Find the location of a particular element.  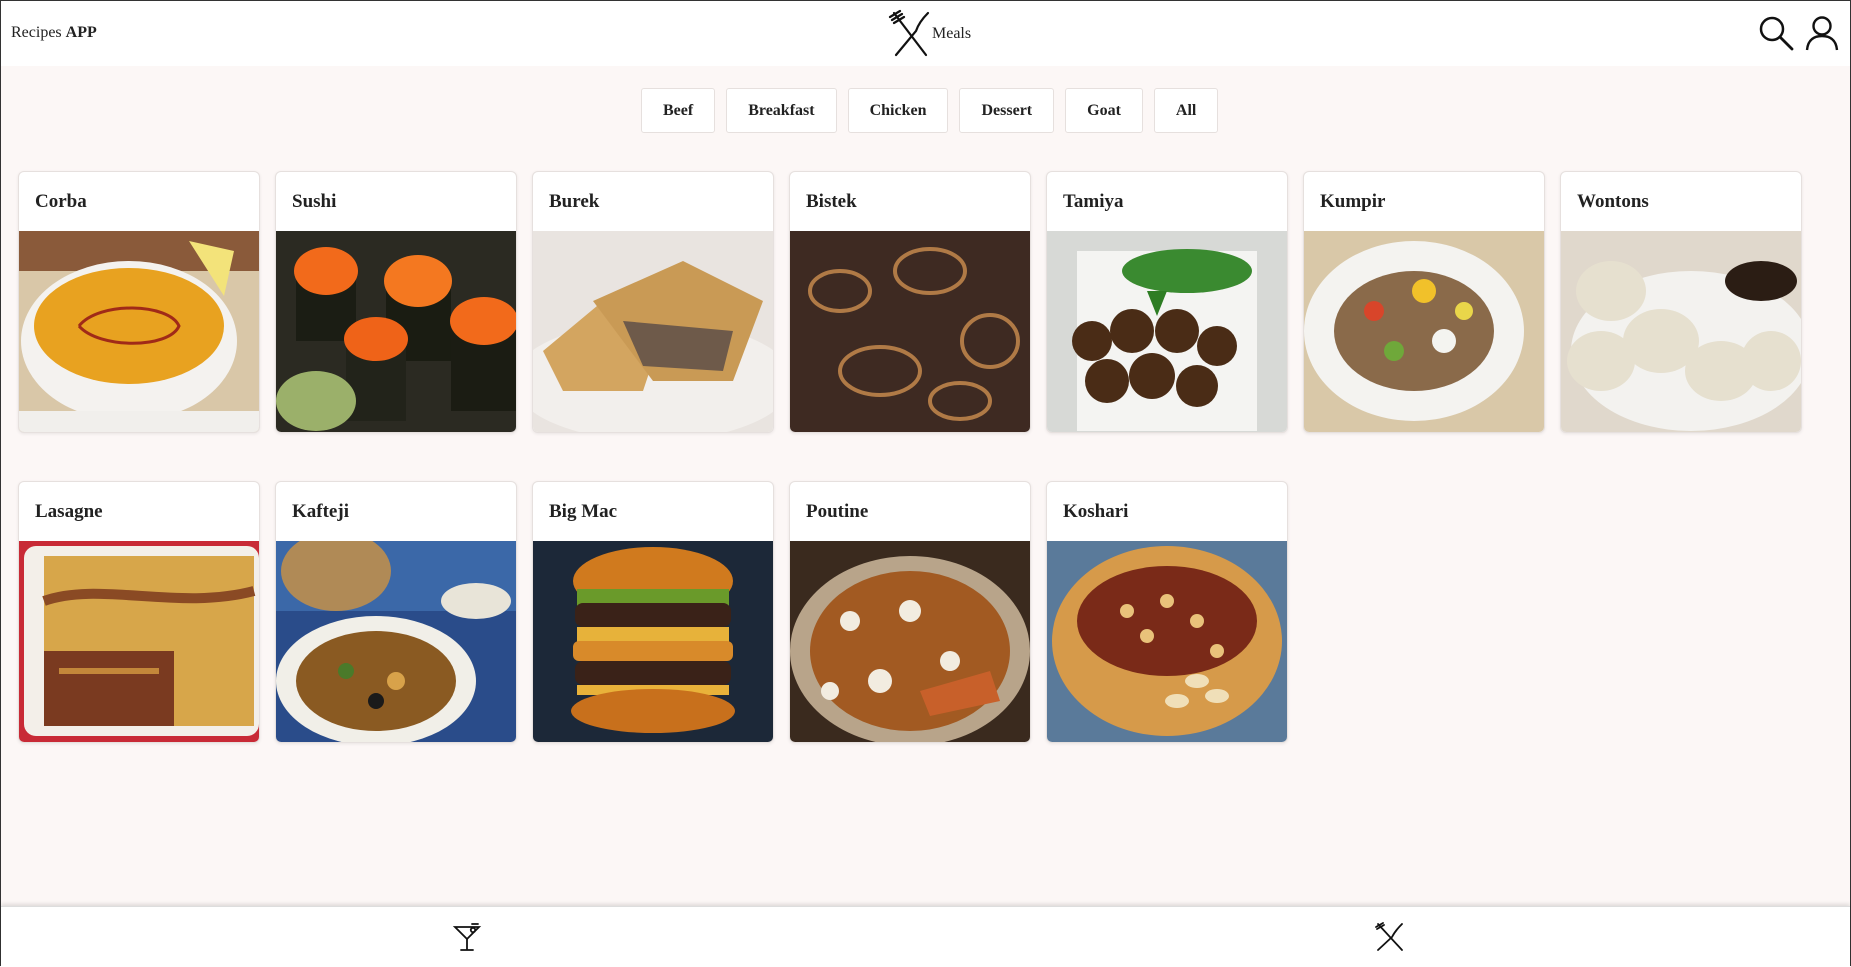

meal-title: Burek is located at coordinates (574, 201).